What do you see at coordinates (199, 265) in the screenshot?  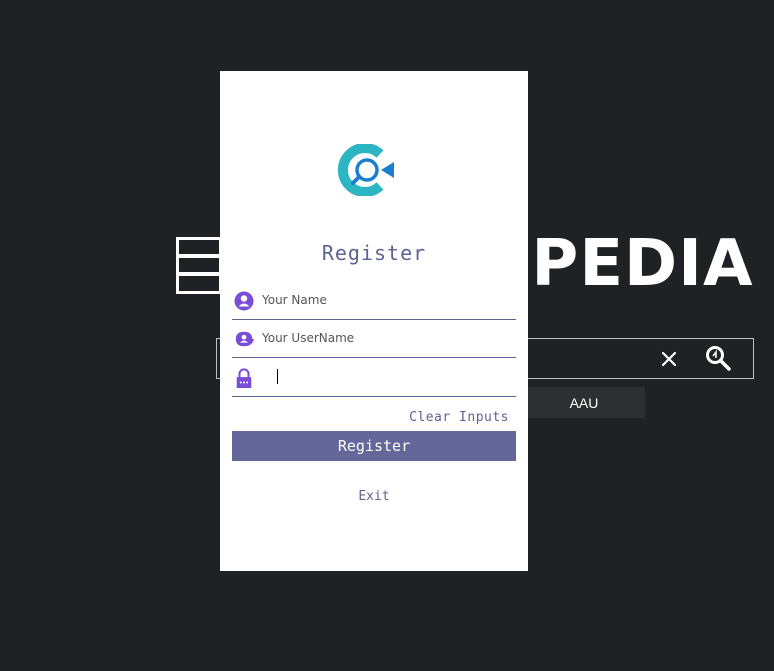 I see `menu-logo-icon` at bounding box center [199, 265].